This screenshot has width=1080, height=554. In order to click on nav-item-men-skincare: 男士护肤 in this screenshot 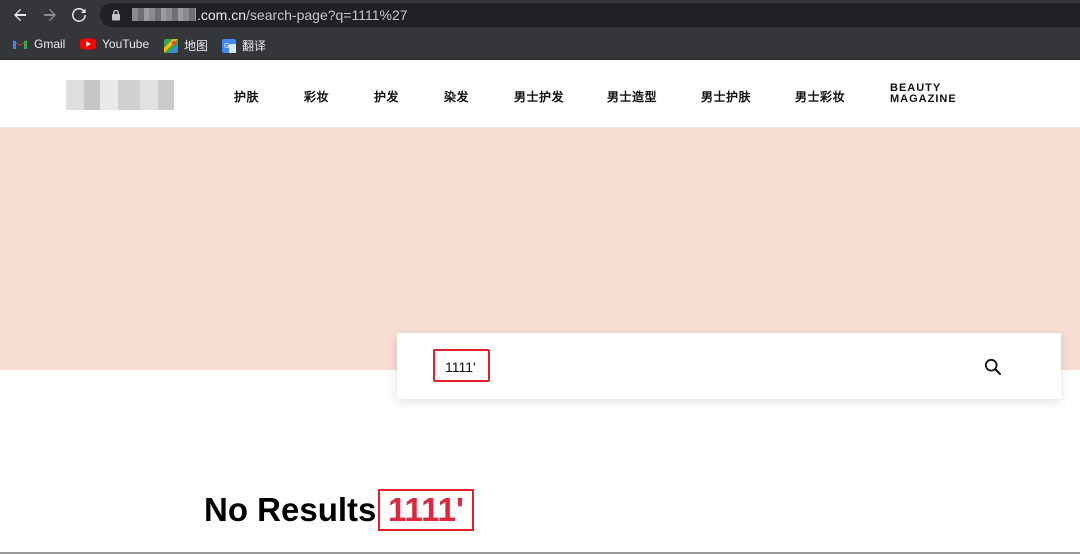, I will do `click(726, 96)`.